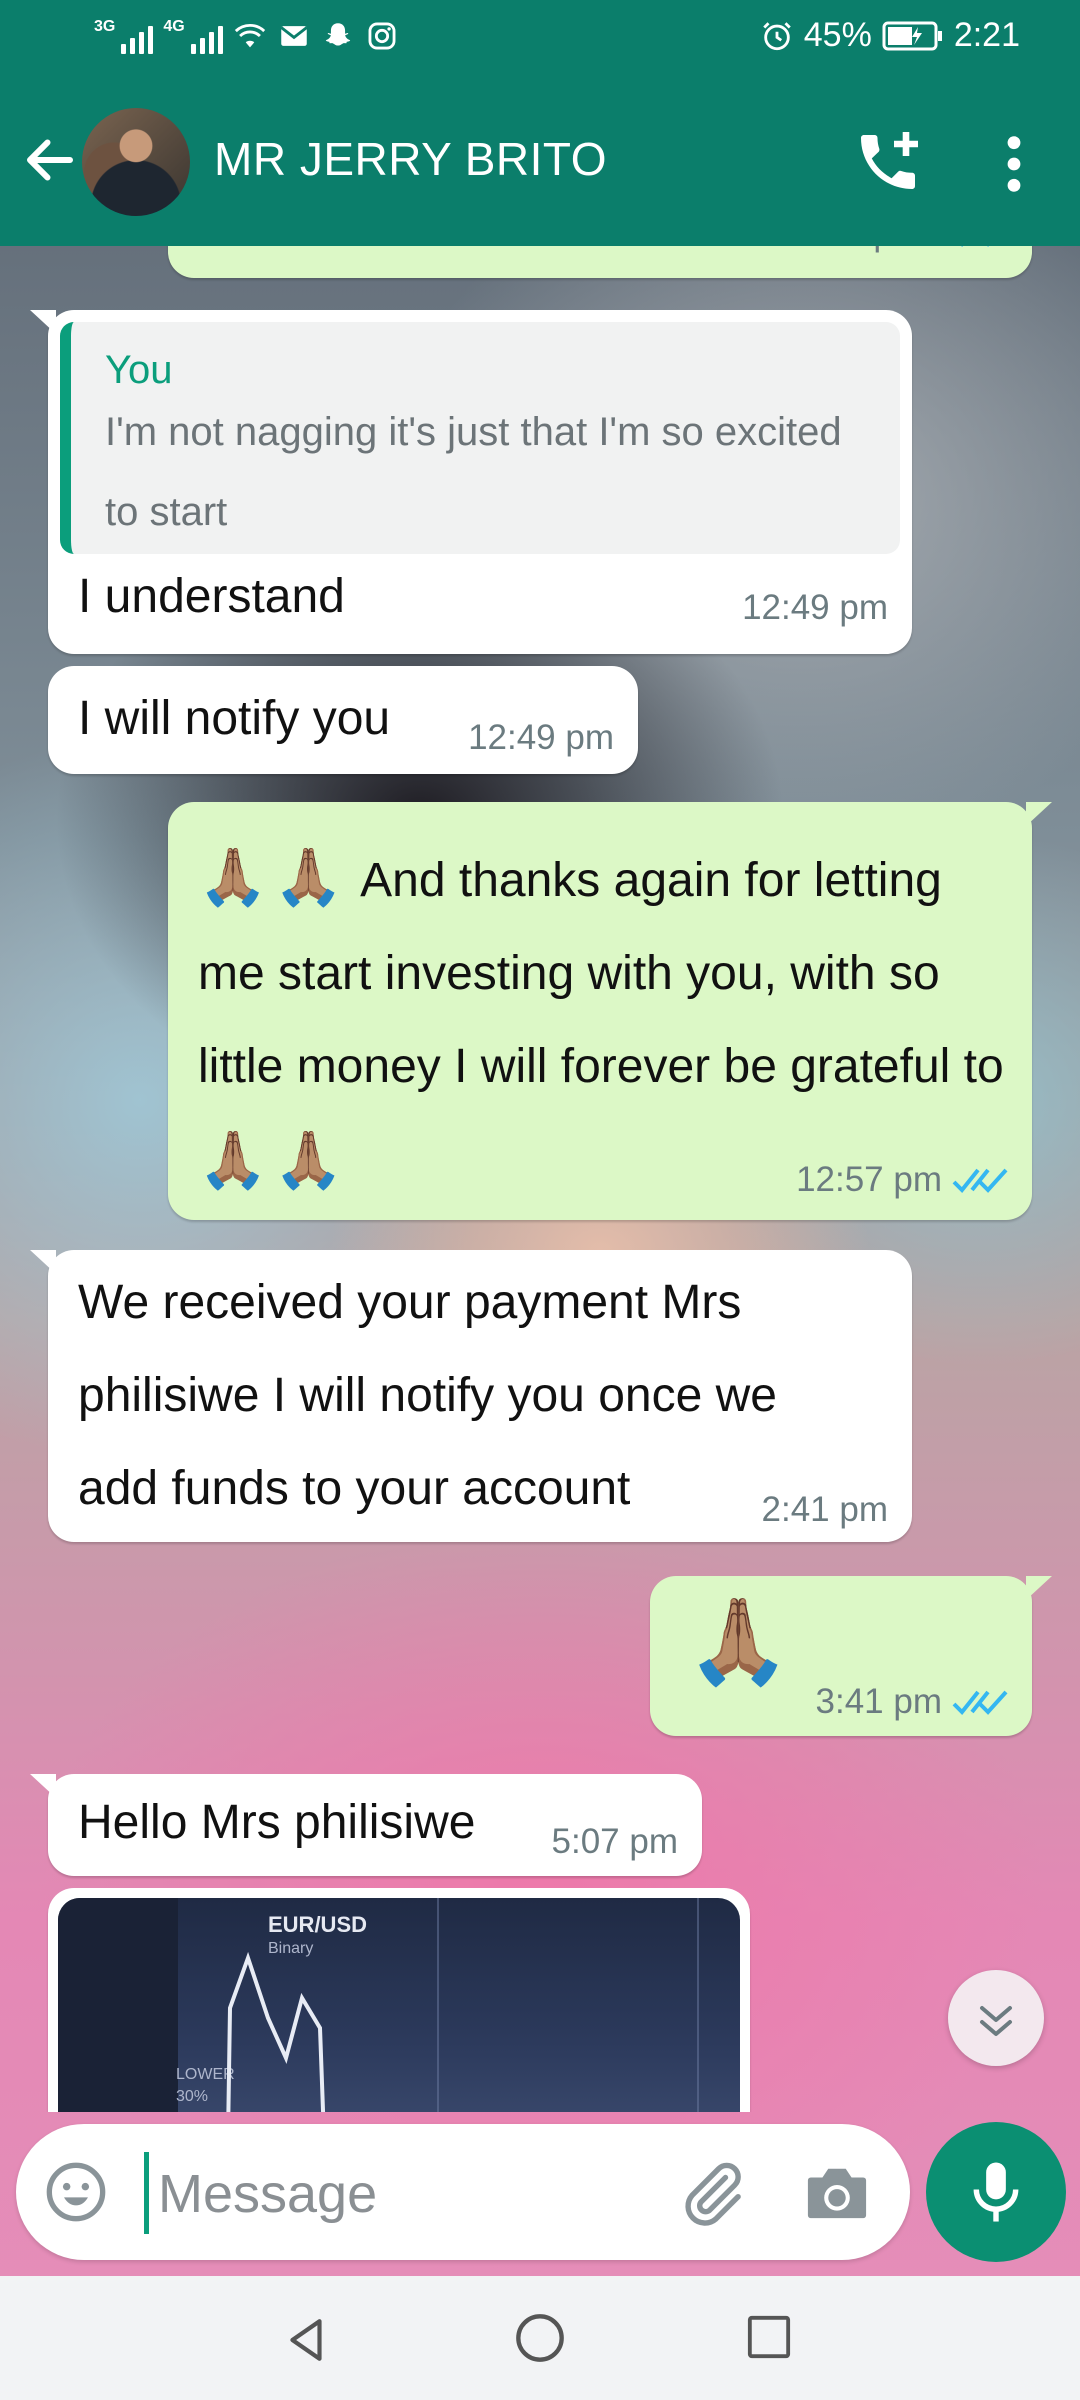 The width and height of the screenshot is (1080, 2400). Describe the element at coordinates (776, 35) in the screenshot. I see `alarm-icon` at that location.